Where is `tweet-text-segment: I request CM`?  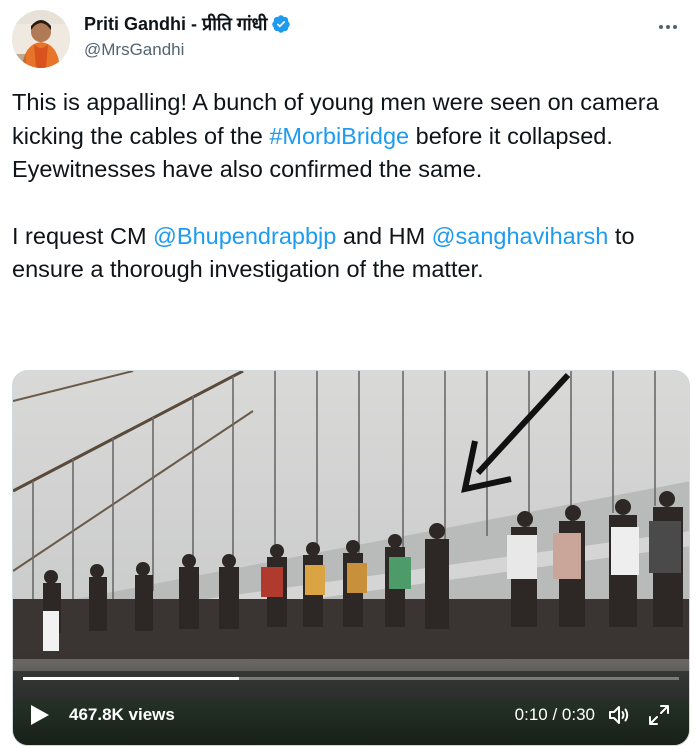 tweet-text-segment: I request CM is located at coordinates (83, 235).